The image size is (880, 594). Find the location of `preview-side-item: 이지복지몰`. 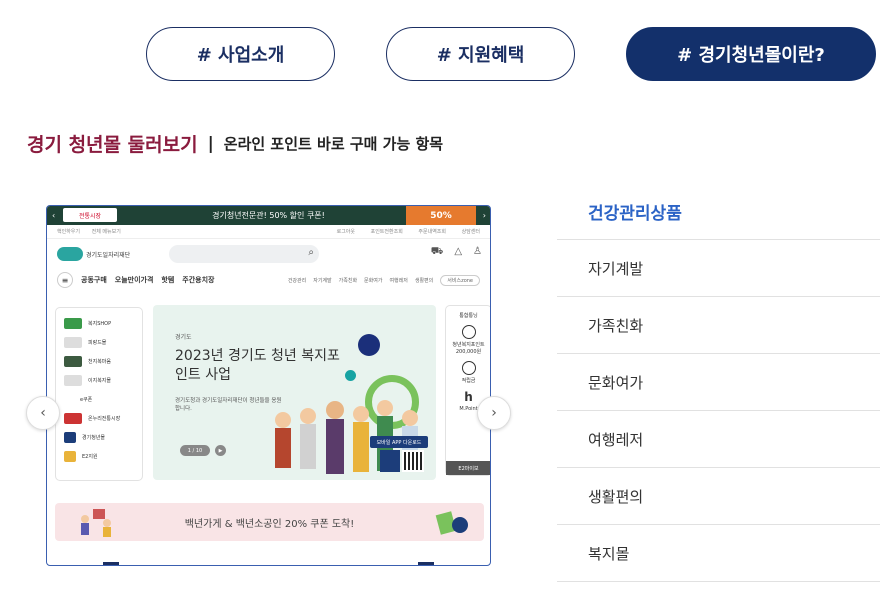

preview-side-item: 이지복지몰 is located at coordinates (100, 381).